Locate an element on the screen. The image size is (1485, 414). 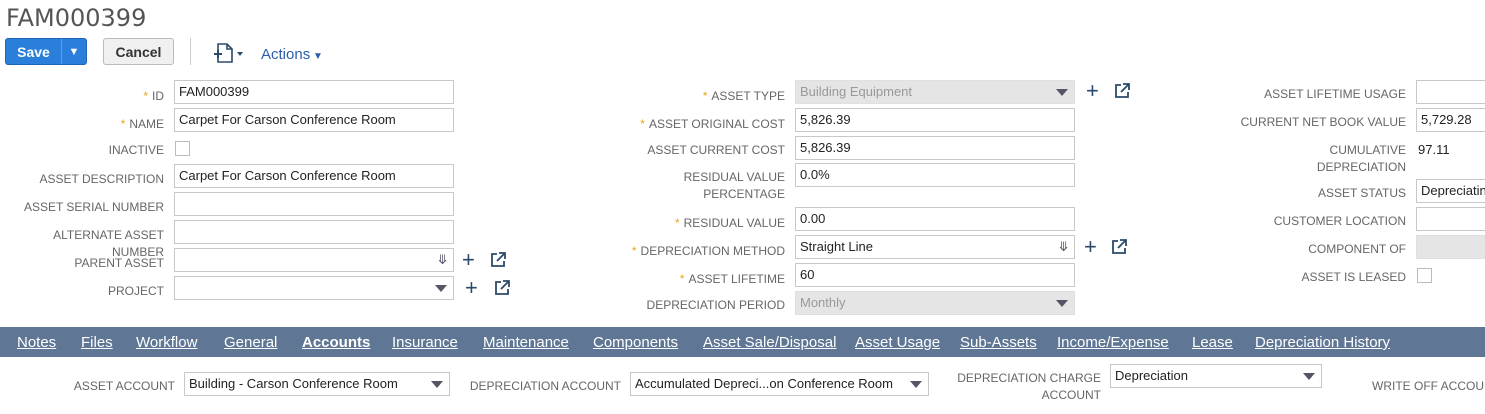
asset-is-leased-label: ASSET IS LEASED is located at coordinates (1354, 277).